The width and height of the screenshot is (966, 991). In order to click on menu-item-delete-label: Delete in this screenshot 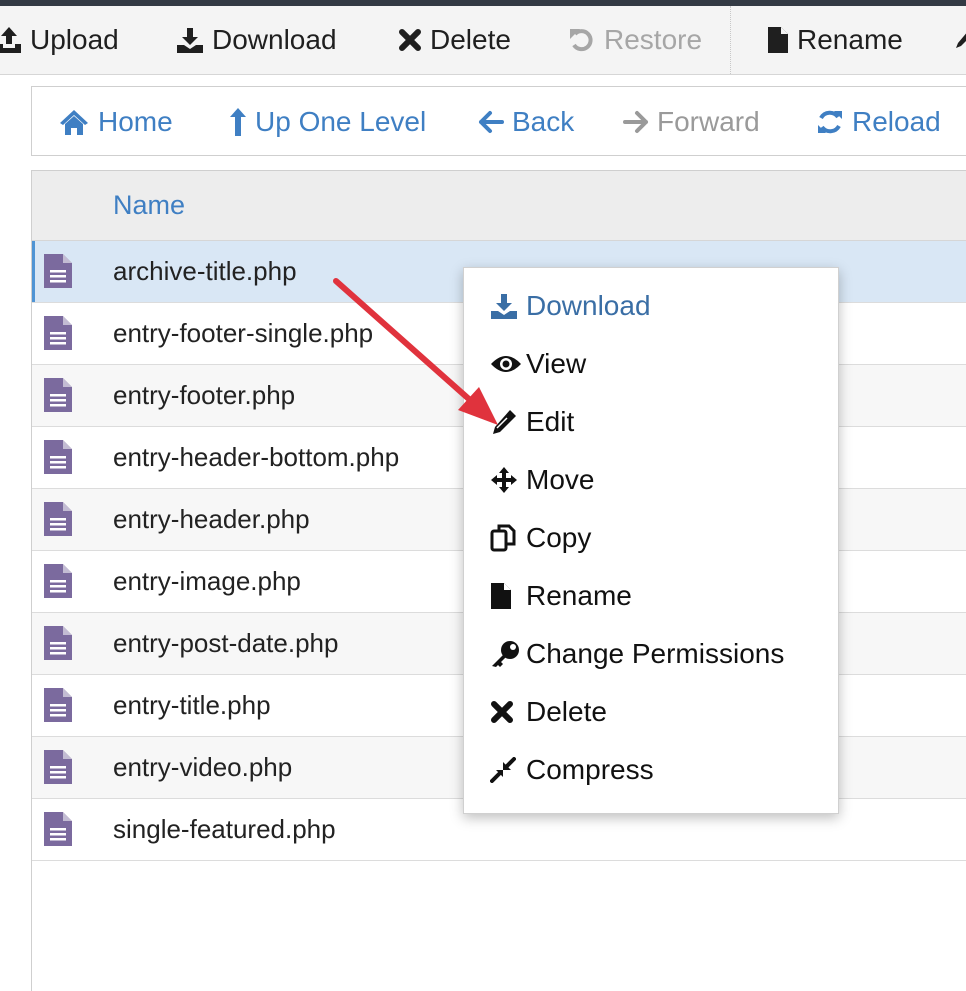, I will do `click(566, 711)`.